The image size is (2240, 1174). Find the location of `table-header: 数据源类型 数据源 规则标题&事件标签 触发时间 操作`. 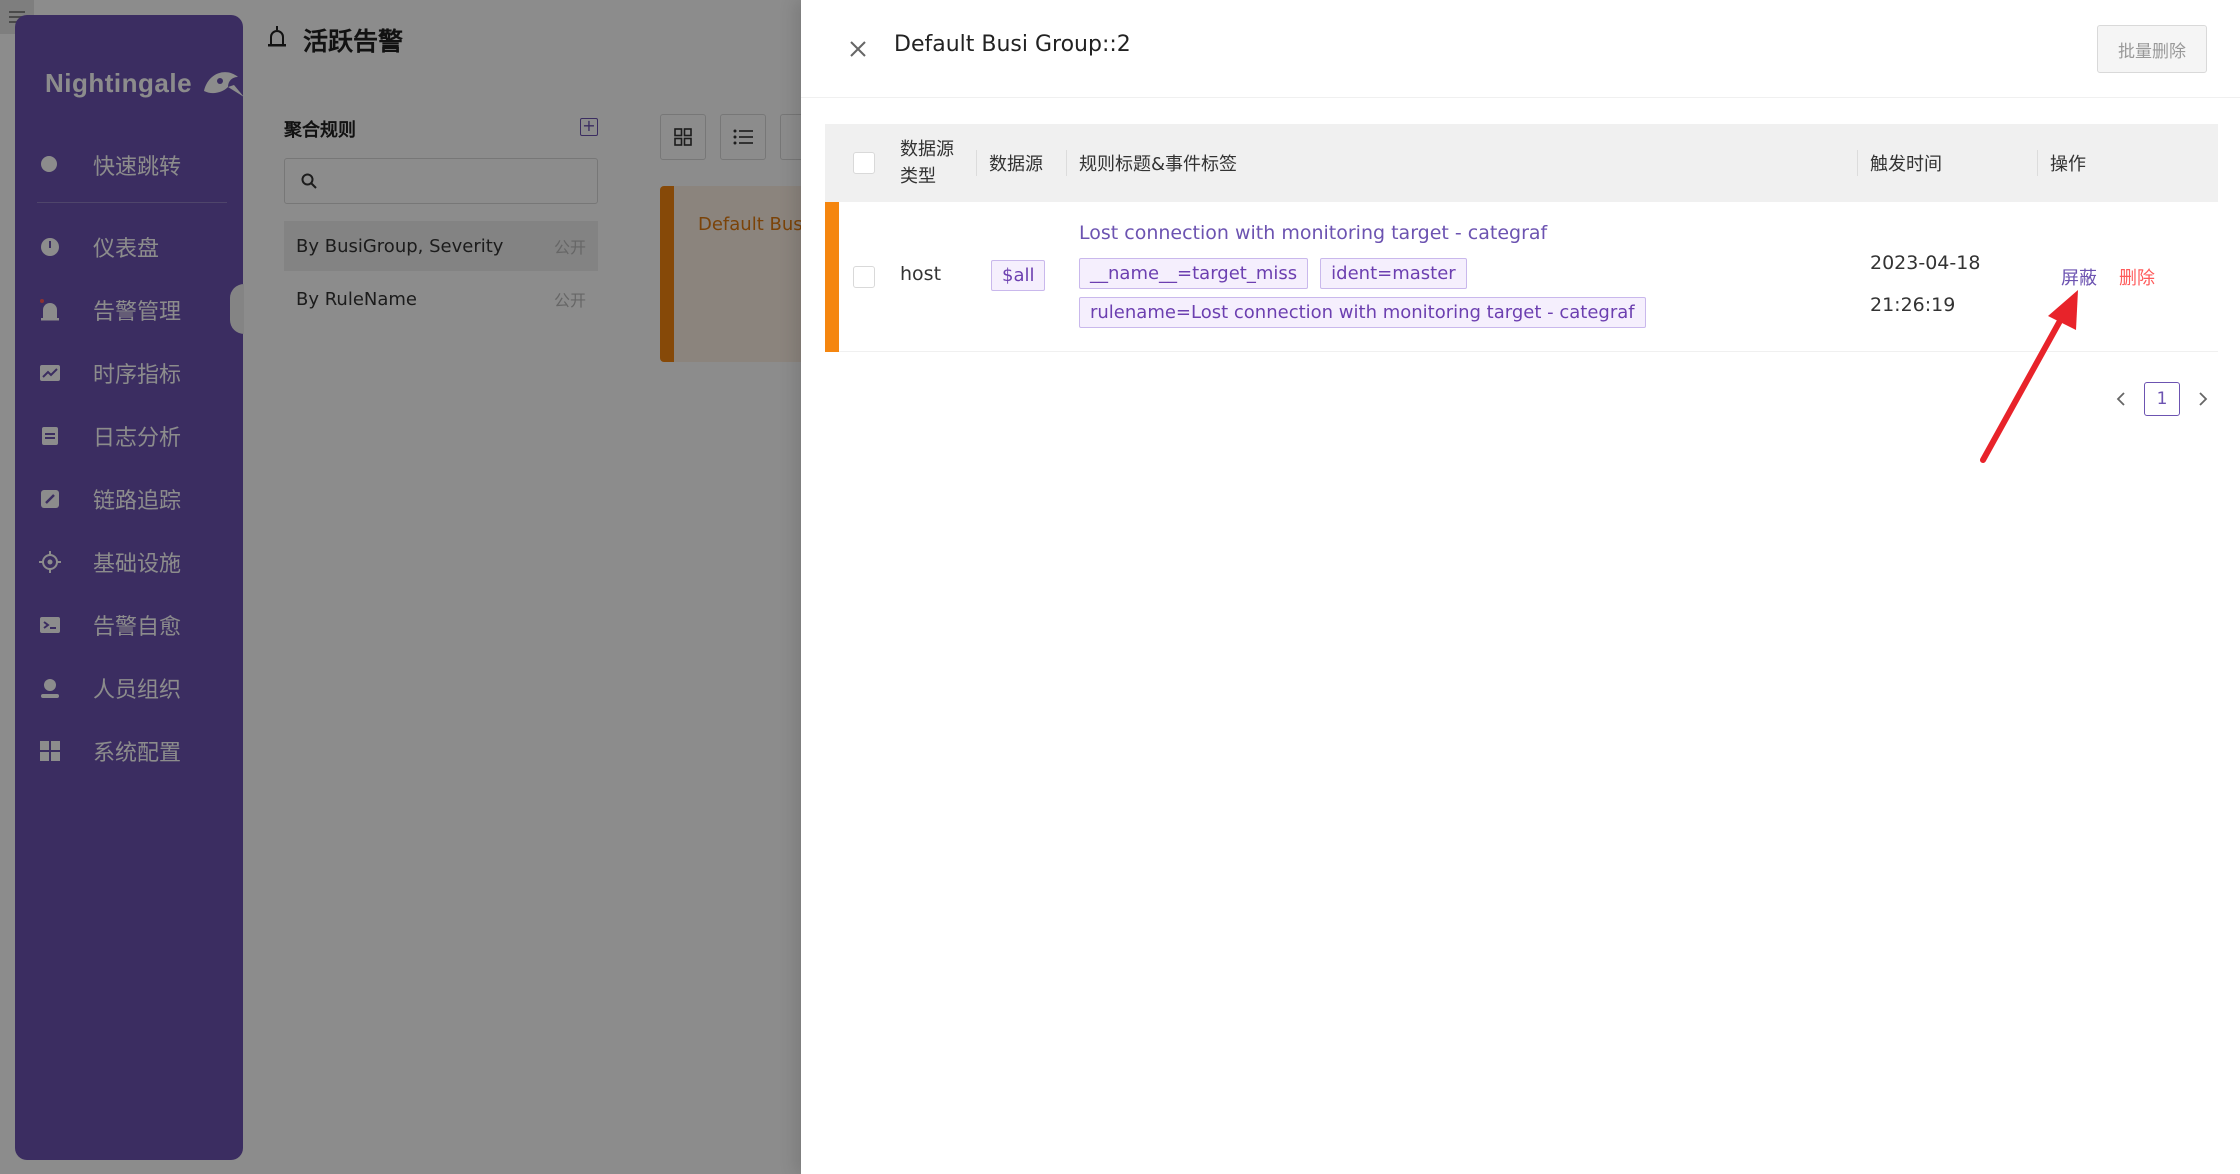

table-header: 数据源类型 数据源 规则标题&事件标签 触发时间 操作 is located at coordinates (1521, 163).